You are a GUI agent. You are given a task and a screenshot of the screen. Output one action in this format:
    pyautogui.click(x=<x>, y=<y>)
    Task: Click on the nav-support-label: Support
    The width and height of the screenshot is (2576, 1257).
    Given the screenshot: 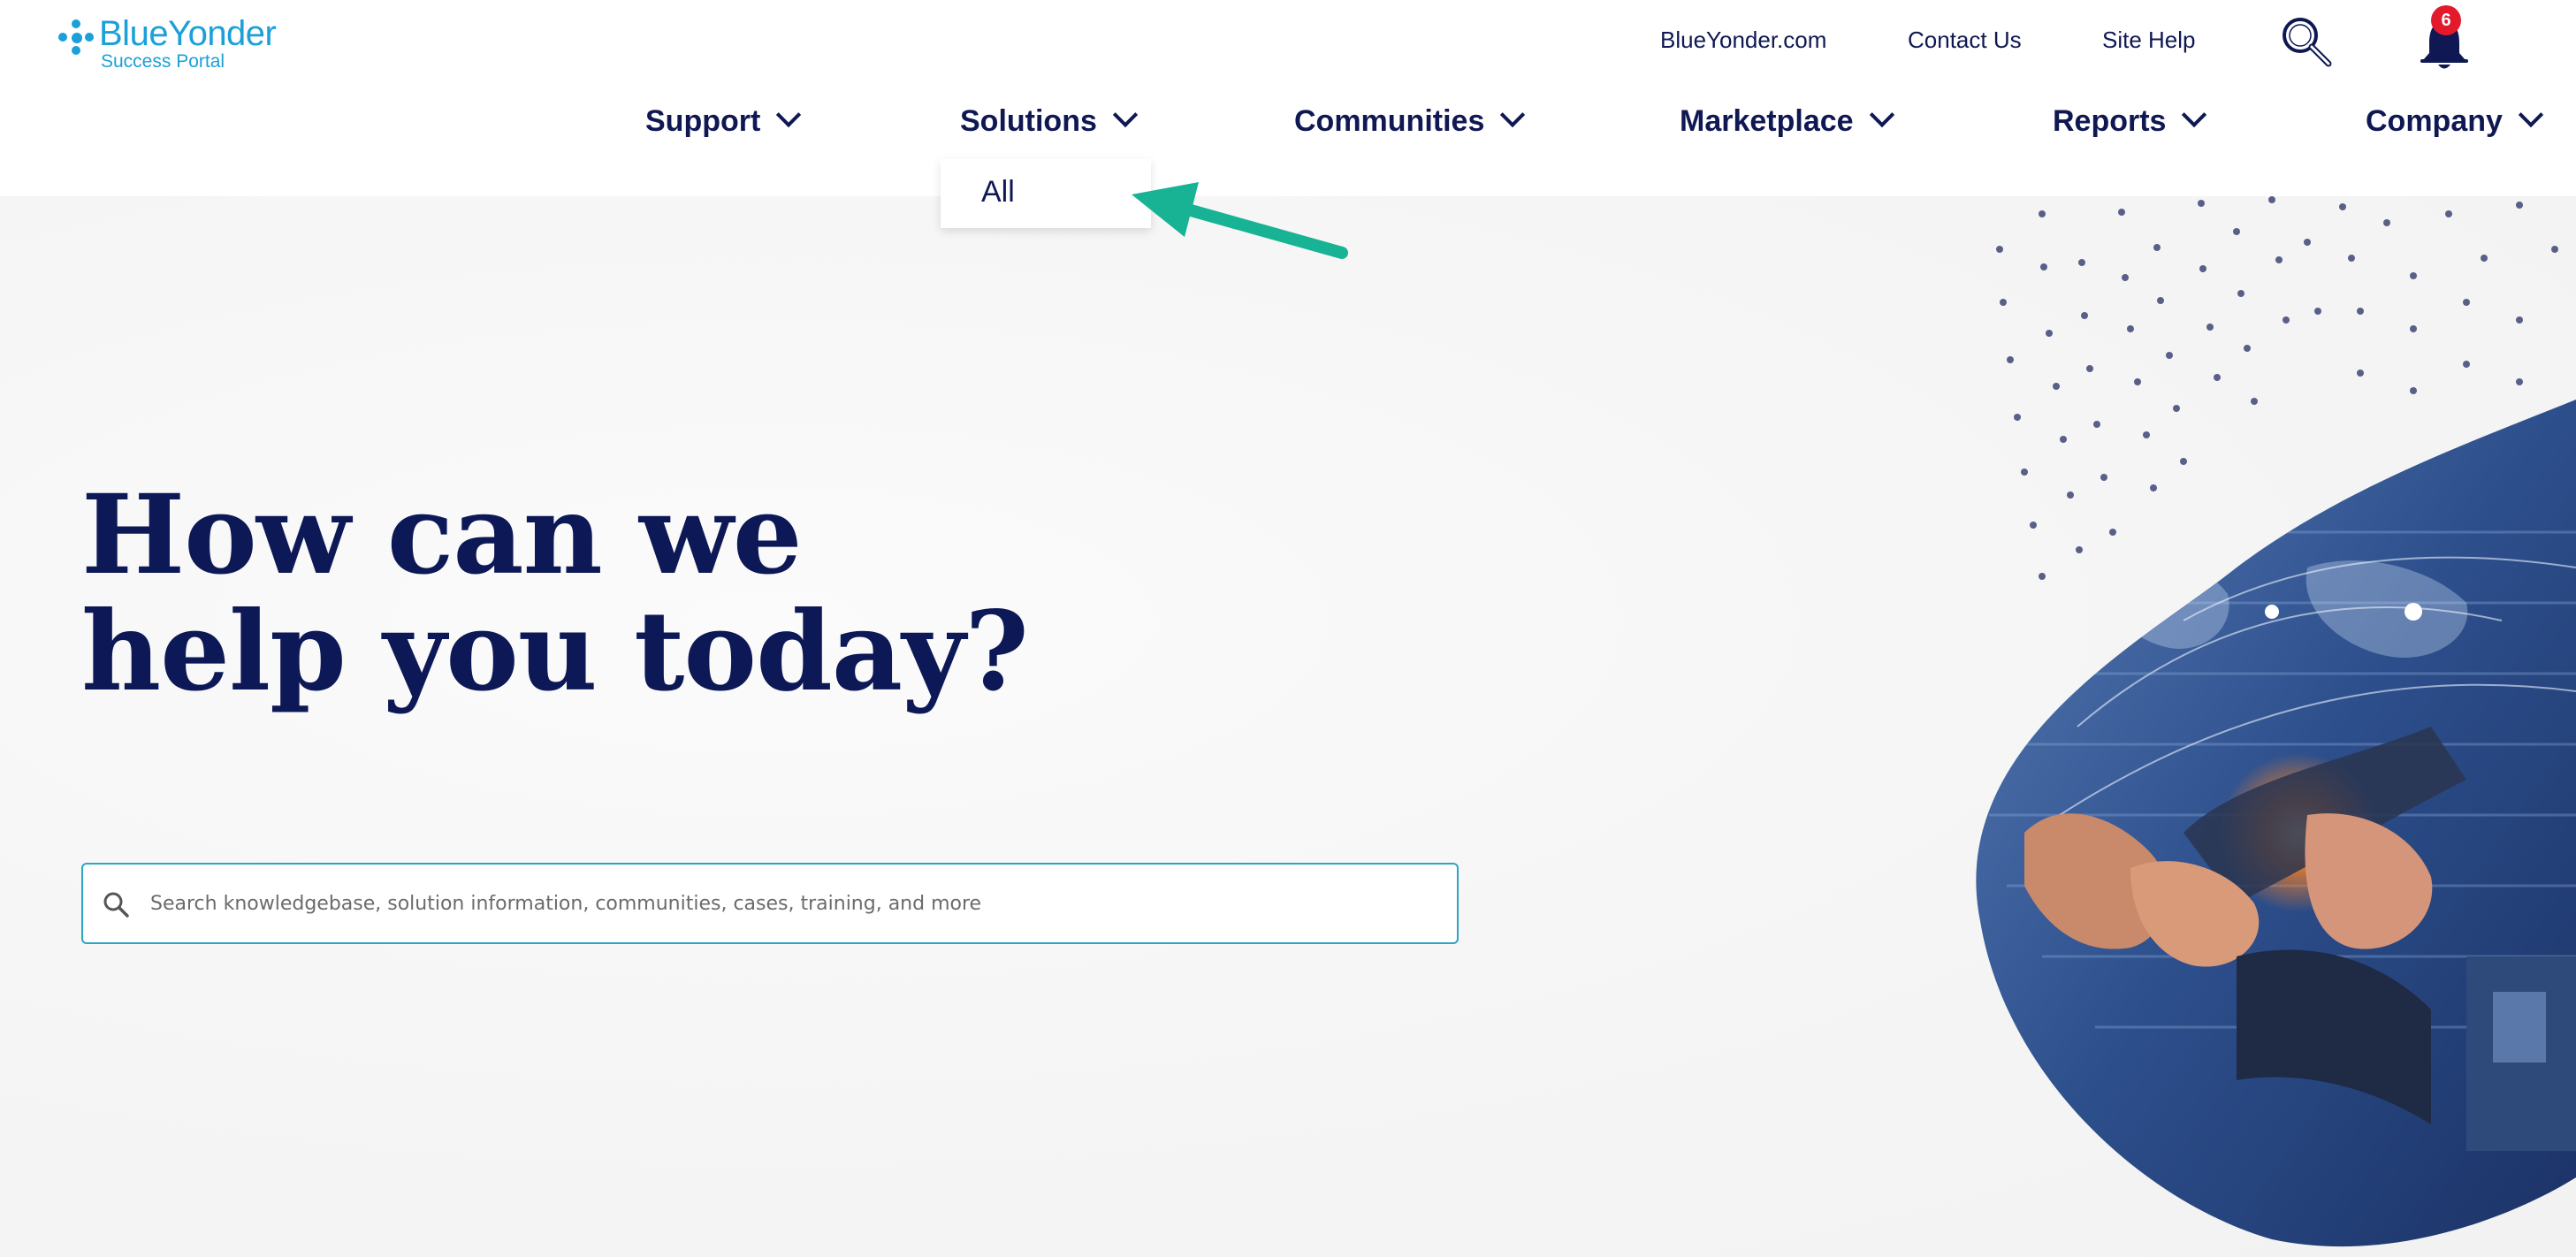 What is the action you would take?
    pyautogui.click(x=703, y=121)
    